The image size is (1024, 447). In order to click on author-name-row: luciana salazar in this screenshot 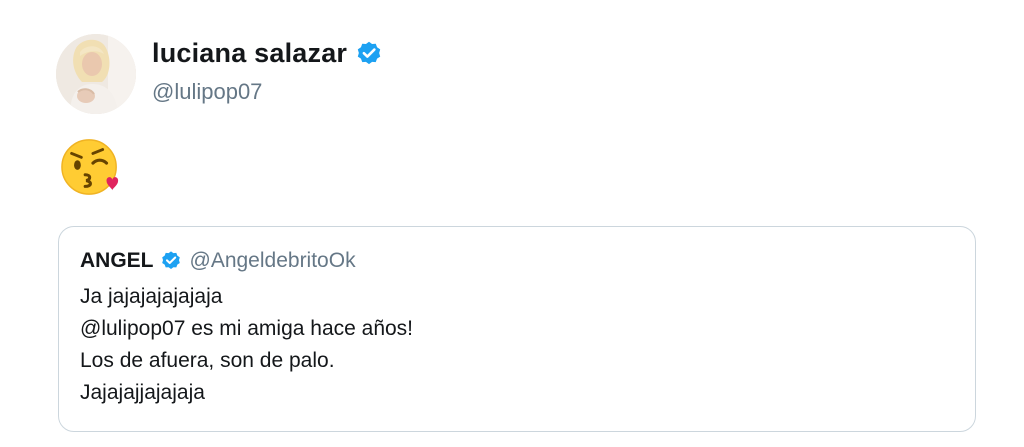, I will do `click(267, 53)`.